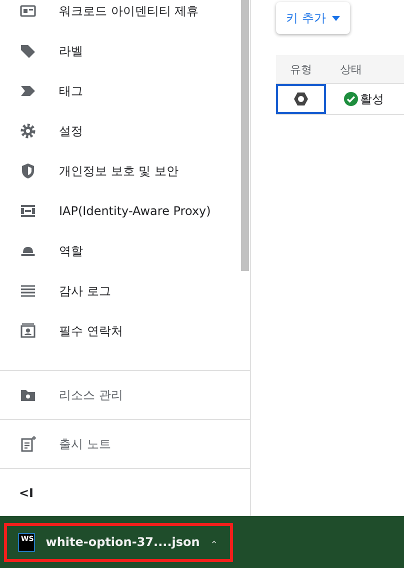 This screenshot has width=404, height=568. I want to click on nav-item: 출시 노트, so click(125, 444).